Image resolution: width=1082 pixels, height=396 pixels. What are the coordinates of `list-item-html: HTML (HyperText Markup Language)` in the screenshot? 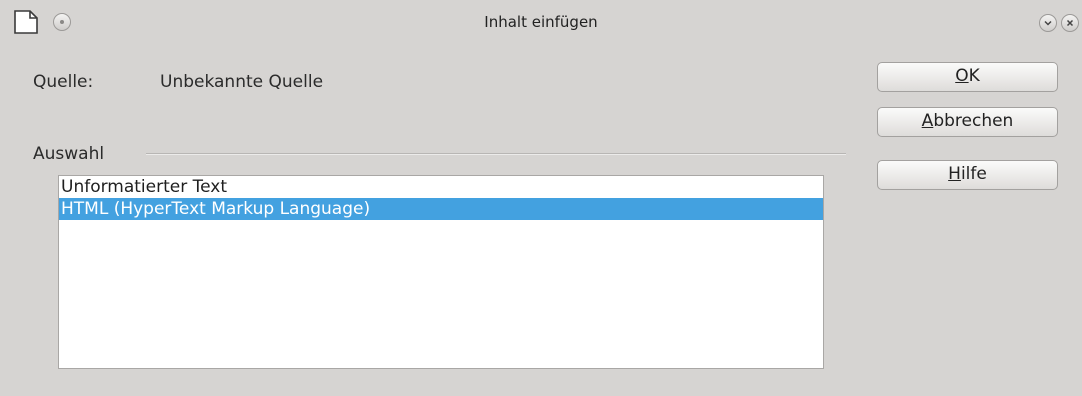 It's located at (441, 209).